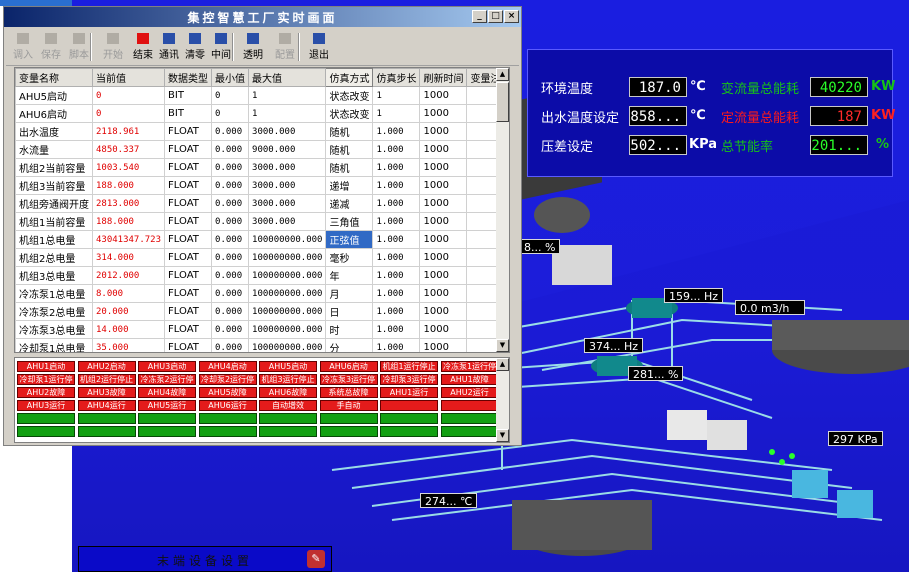  Describe the element at coordinates (502, 74) in the screenshot. I see `scroll-up-icon: ▲` at that location.